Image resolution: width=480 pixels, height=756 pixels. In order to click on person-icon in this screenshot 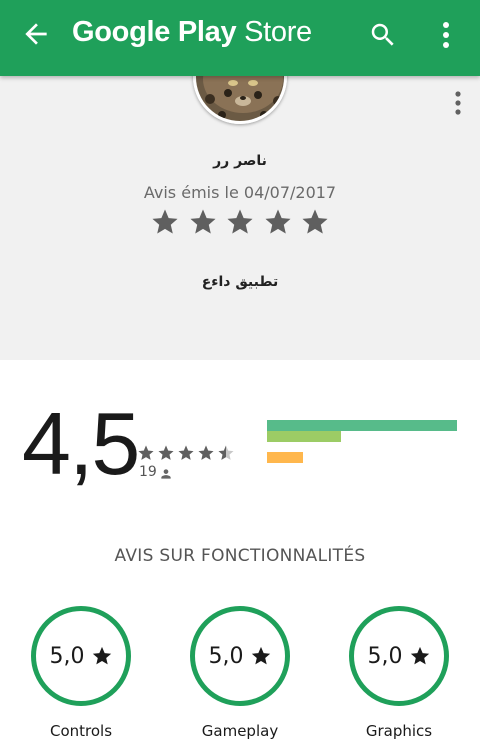, I will do `click(166, 473)`.